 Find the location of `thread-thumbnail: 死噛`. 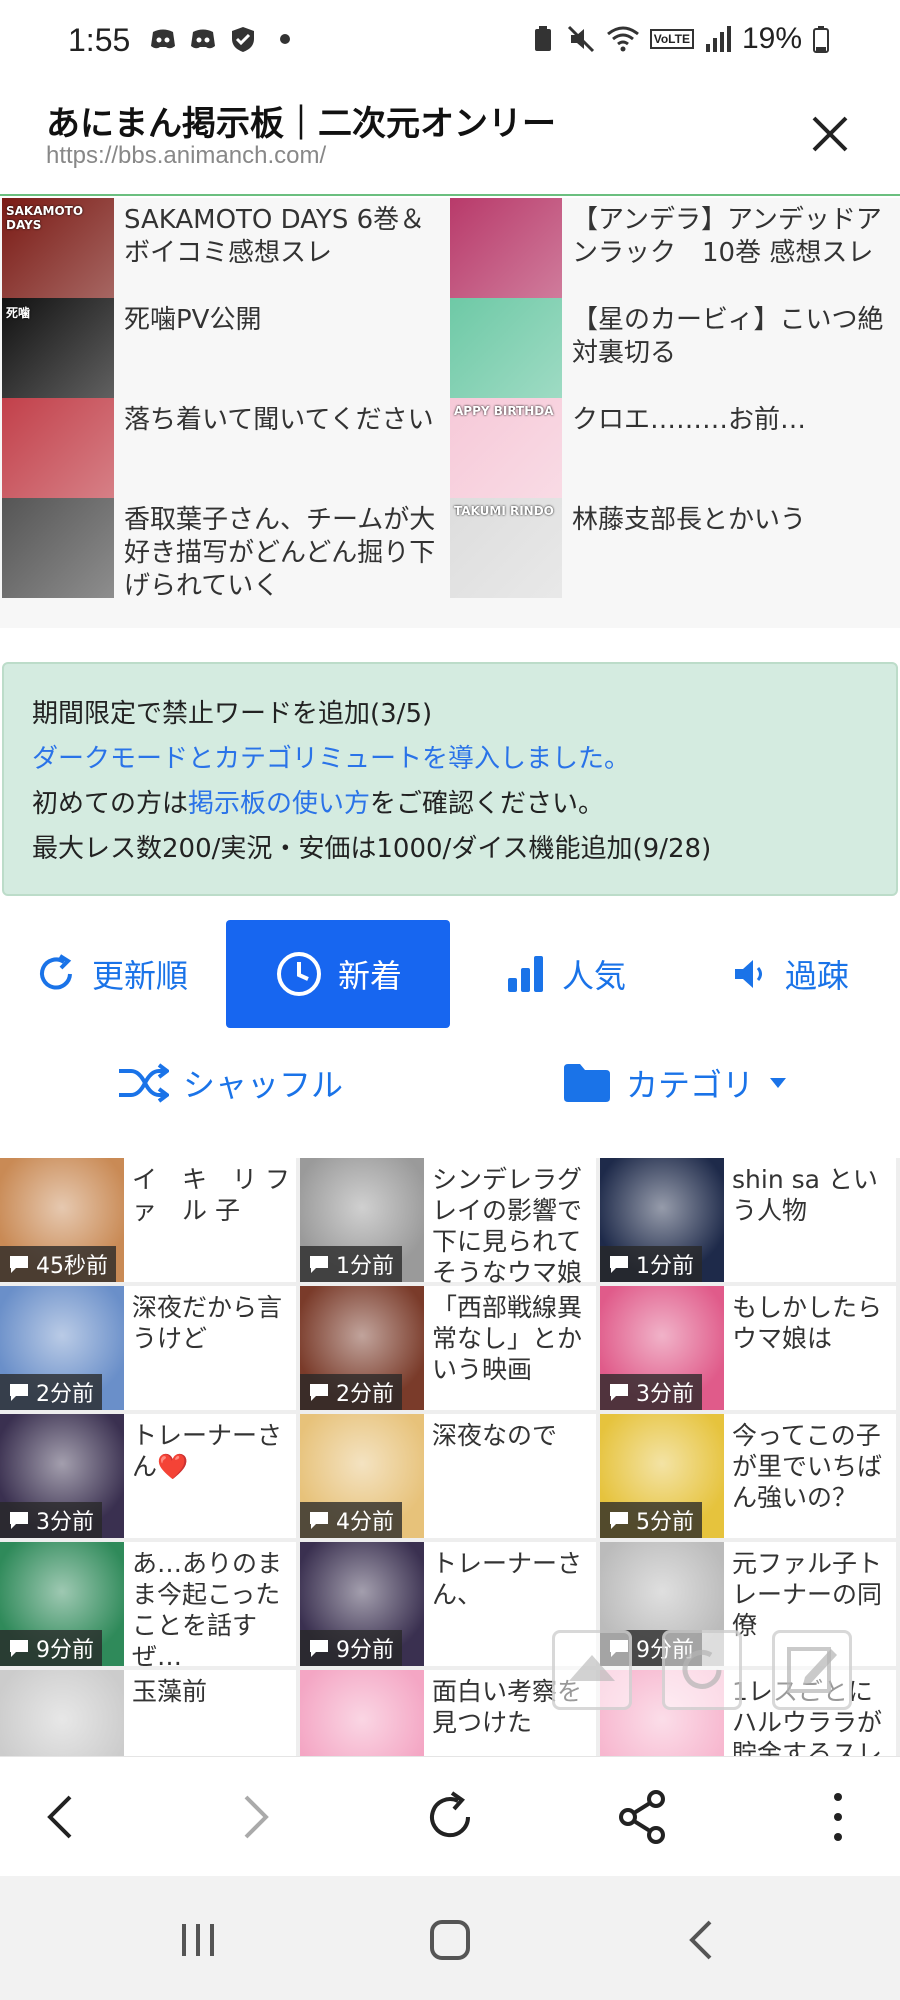

thread-thumbnail: 死噛 is located at coordinates (58, 348).